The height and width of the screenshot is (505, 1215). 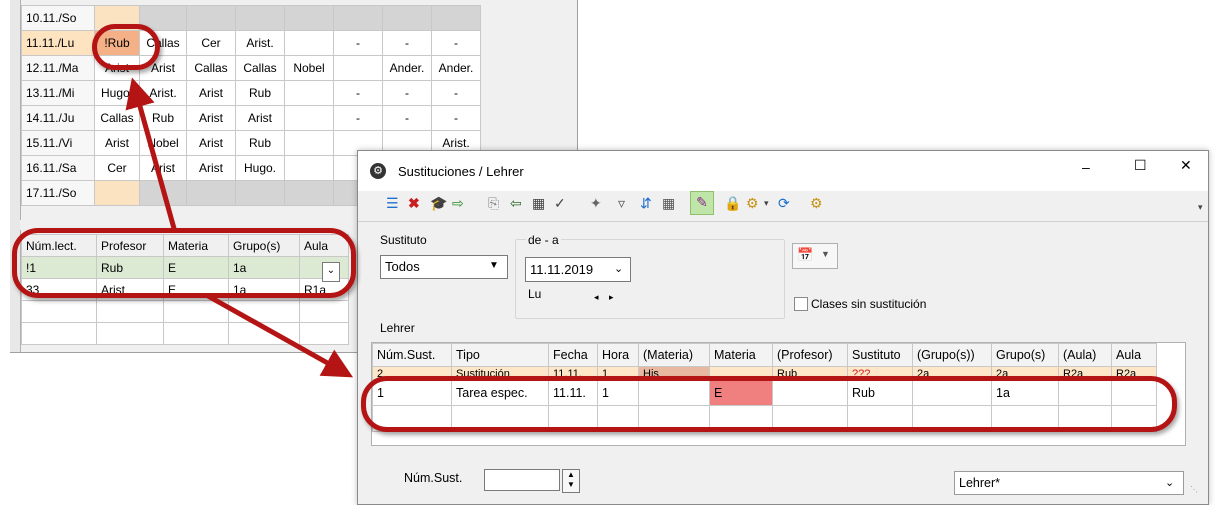 What do you see at coordinates (151, 155) in the screenshot?
I see `arrow-to-rub` at bounding box center [151, 155].